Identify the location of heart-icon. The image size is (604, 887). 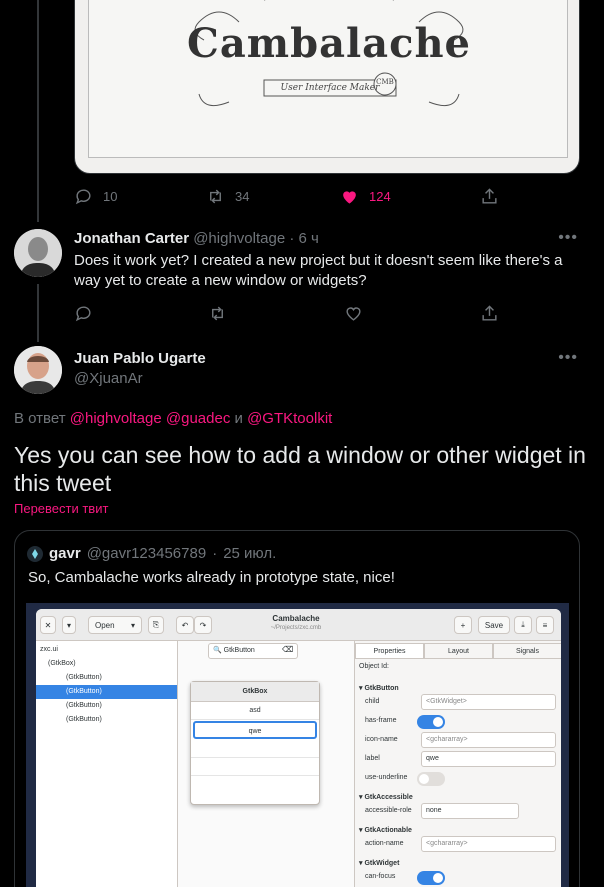
(353, 313).